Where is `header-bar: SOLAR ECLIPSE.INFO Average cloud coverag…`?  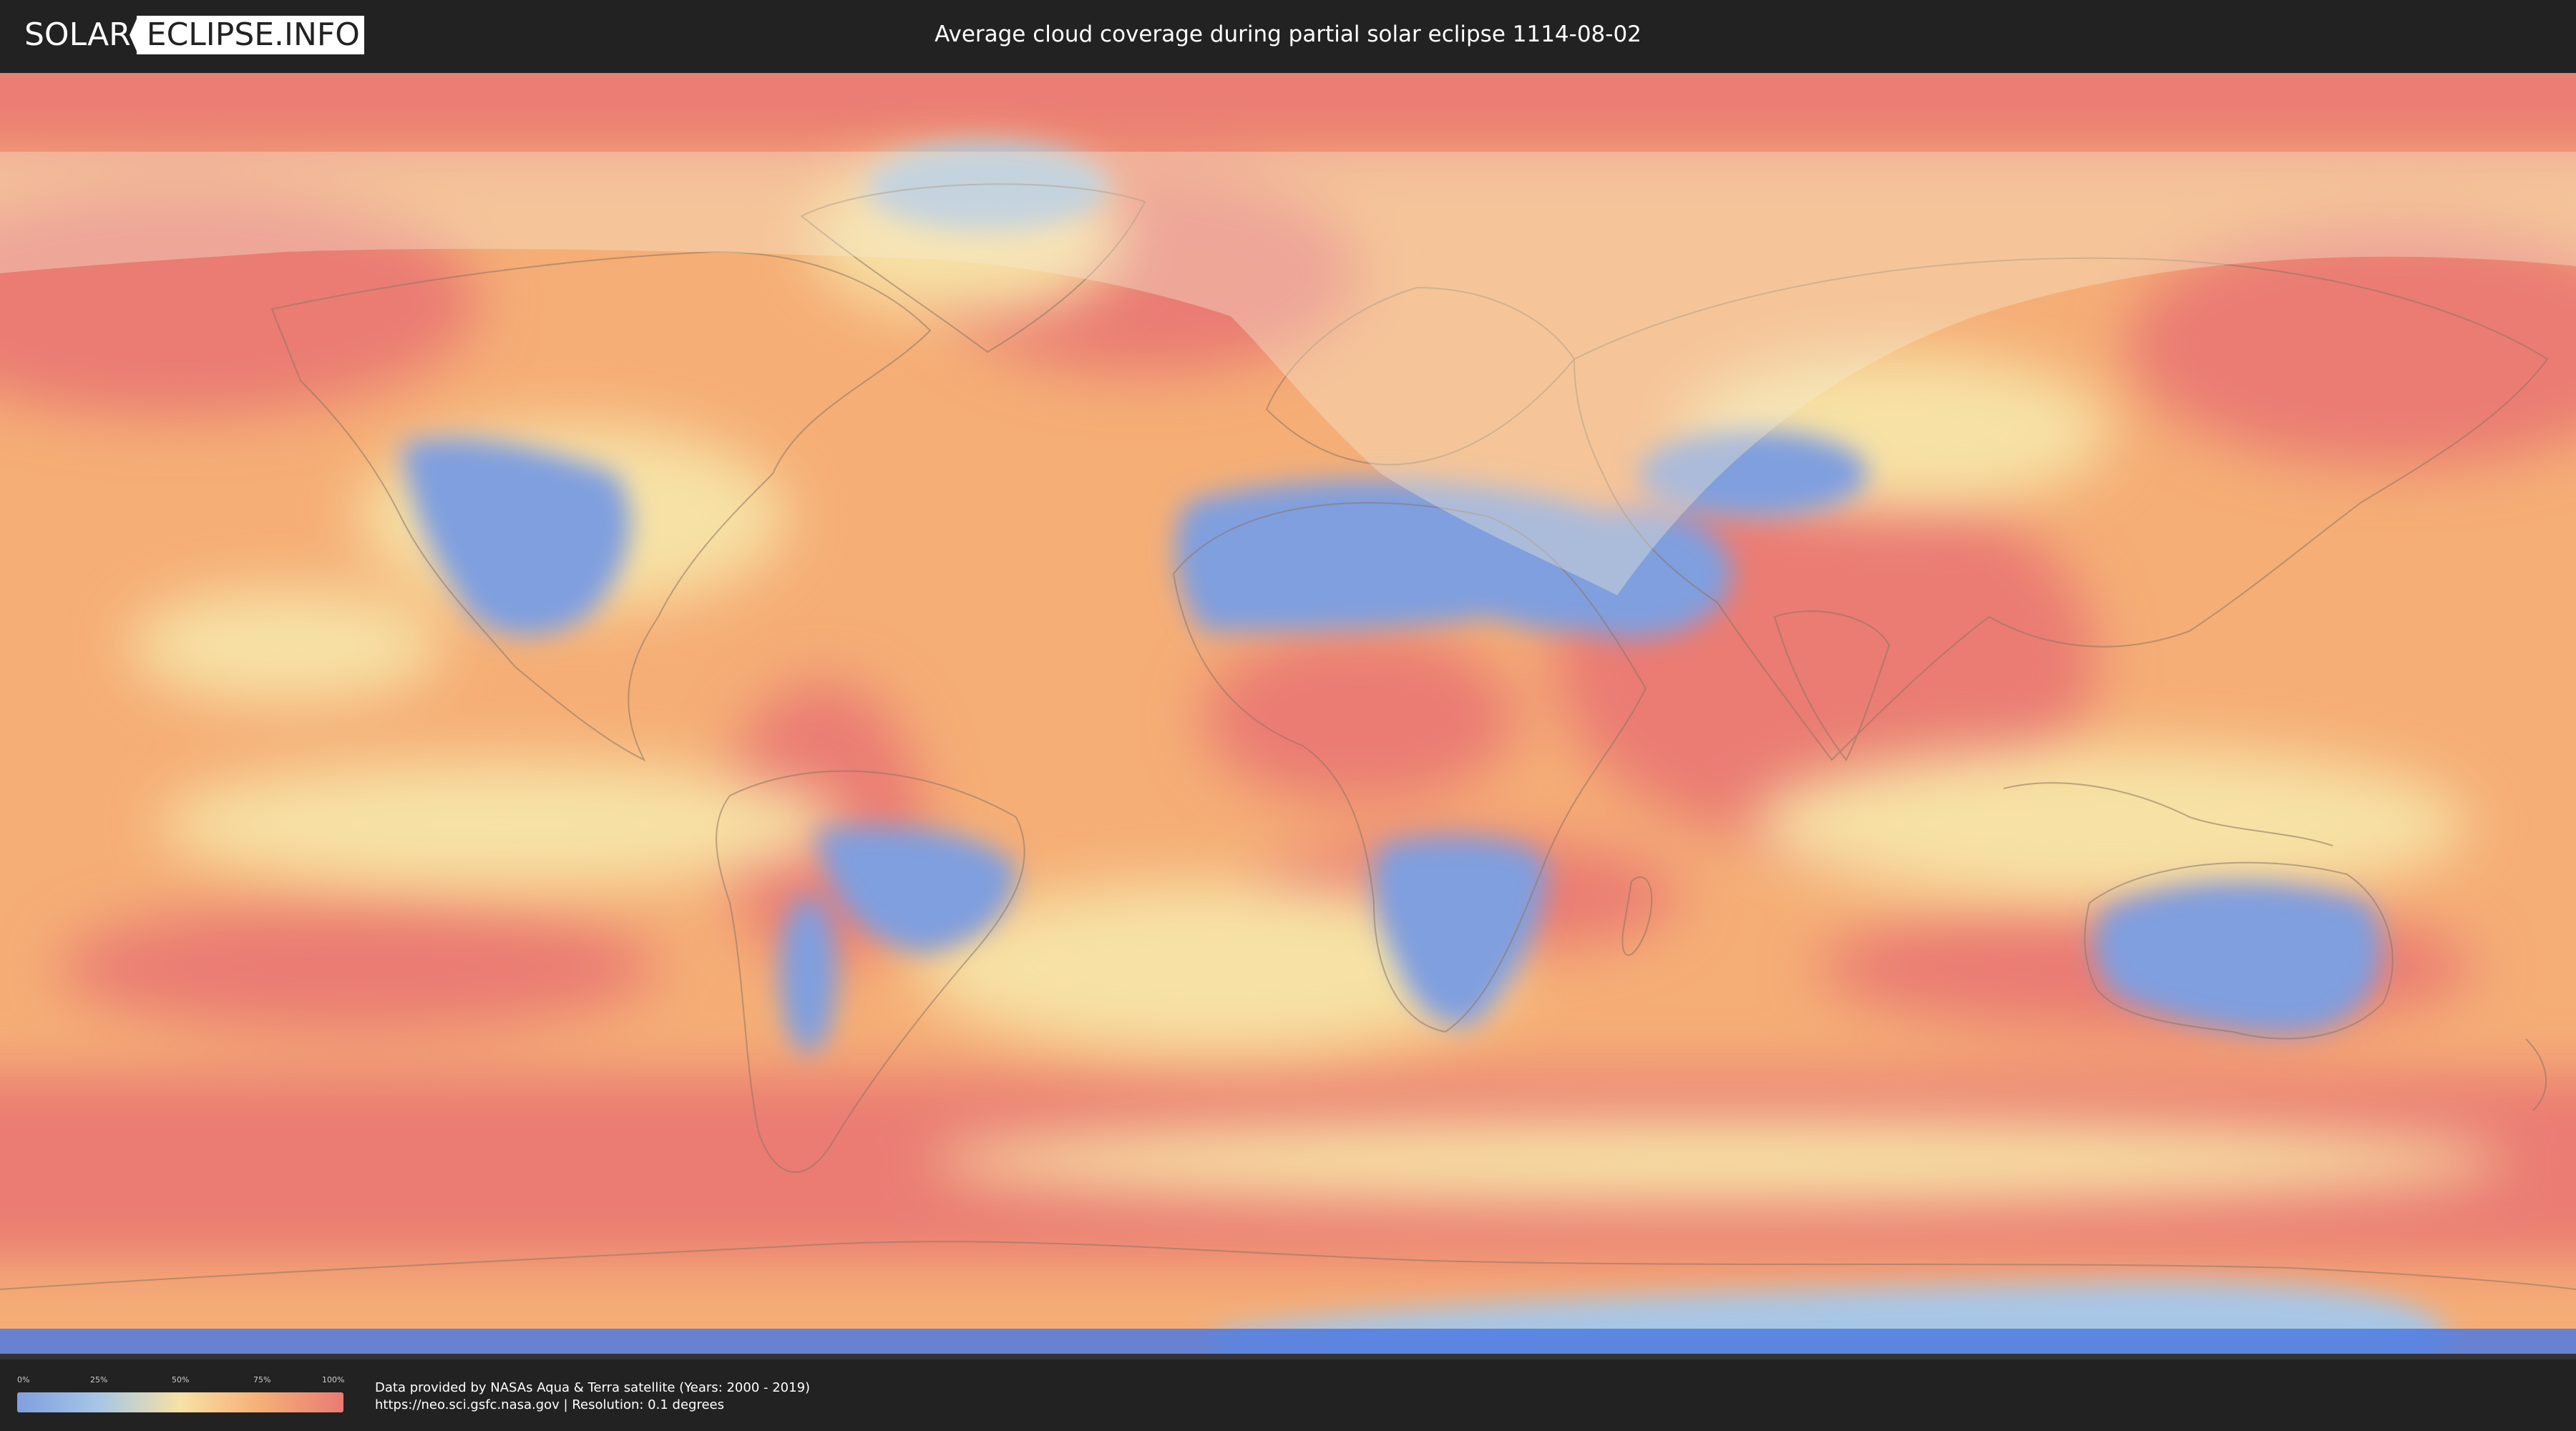
header-bar: SOLAR ECLIPSE.INFO Average cloud coverag… is located at coordinates (1288, 35).